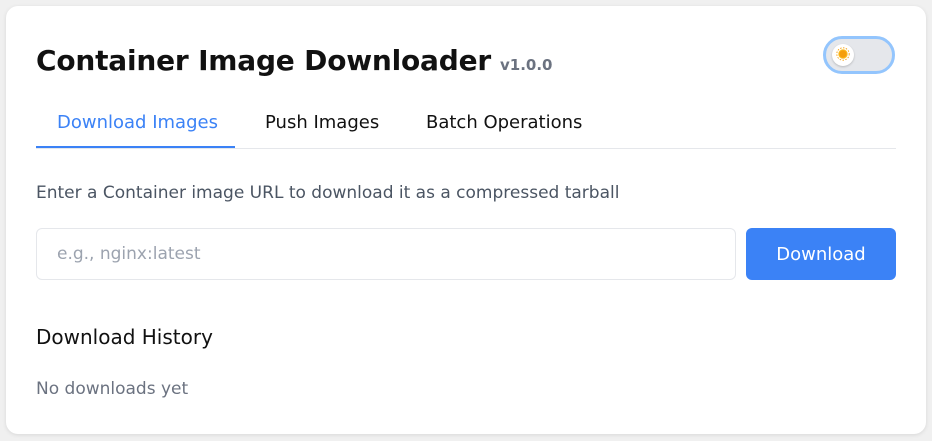 The height and width of the screenshot is (441, 932). Describe the element at coordinates (112, 389) in the screenshot. I see `download-history-empty: No downloads yet` at that location.